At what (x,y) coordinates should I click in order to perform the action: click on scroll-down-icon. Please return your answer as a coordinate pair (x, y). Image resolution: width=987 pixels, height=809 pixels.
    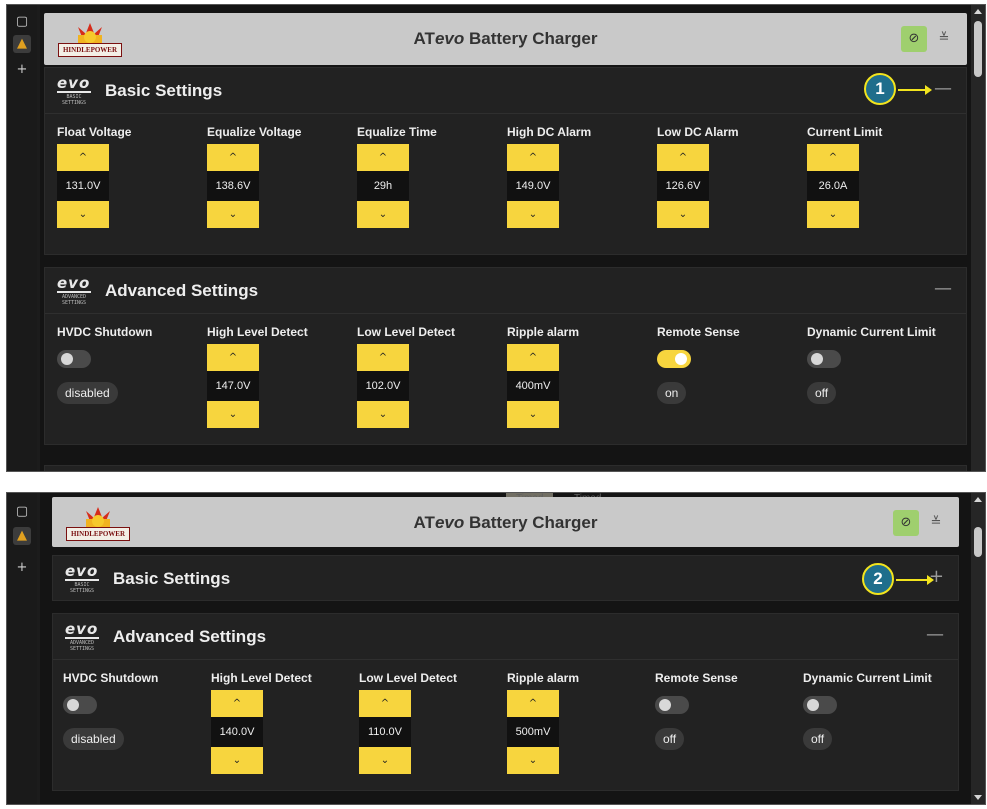
    Looking at the image, I should click on (978, 797).